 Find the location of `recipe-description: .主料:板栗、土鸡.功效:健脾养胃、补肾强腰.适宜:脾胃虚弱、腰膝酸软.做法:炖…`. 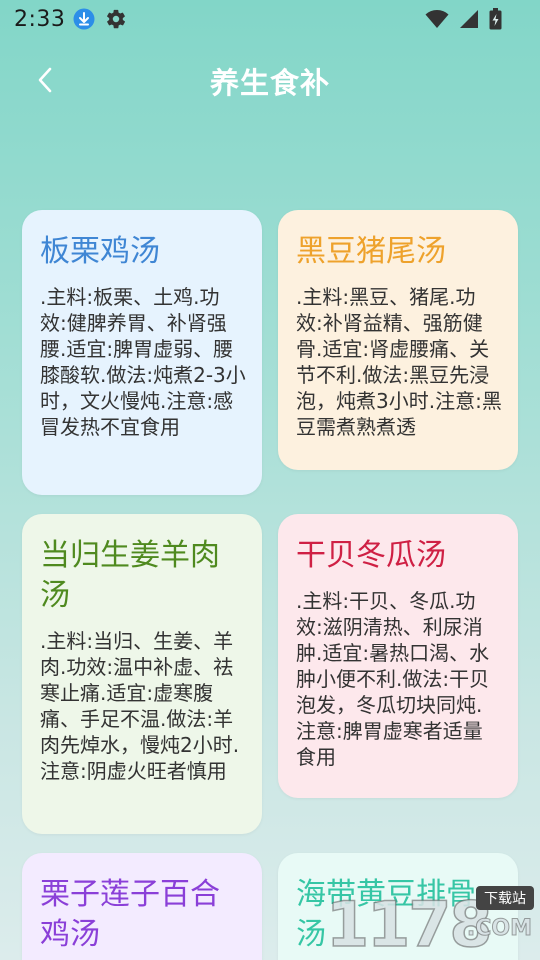

recipe-description: .主料:板栗、土鸡.功效:健脾养胃、补肾强腰.适宜:脾胃虚弱、腰膝酸软.做法:炖… is located at coordinates (143, 362).